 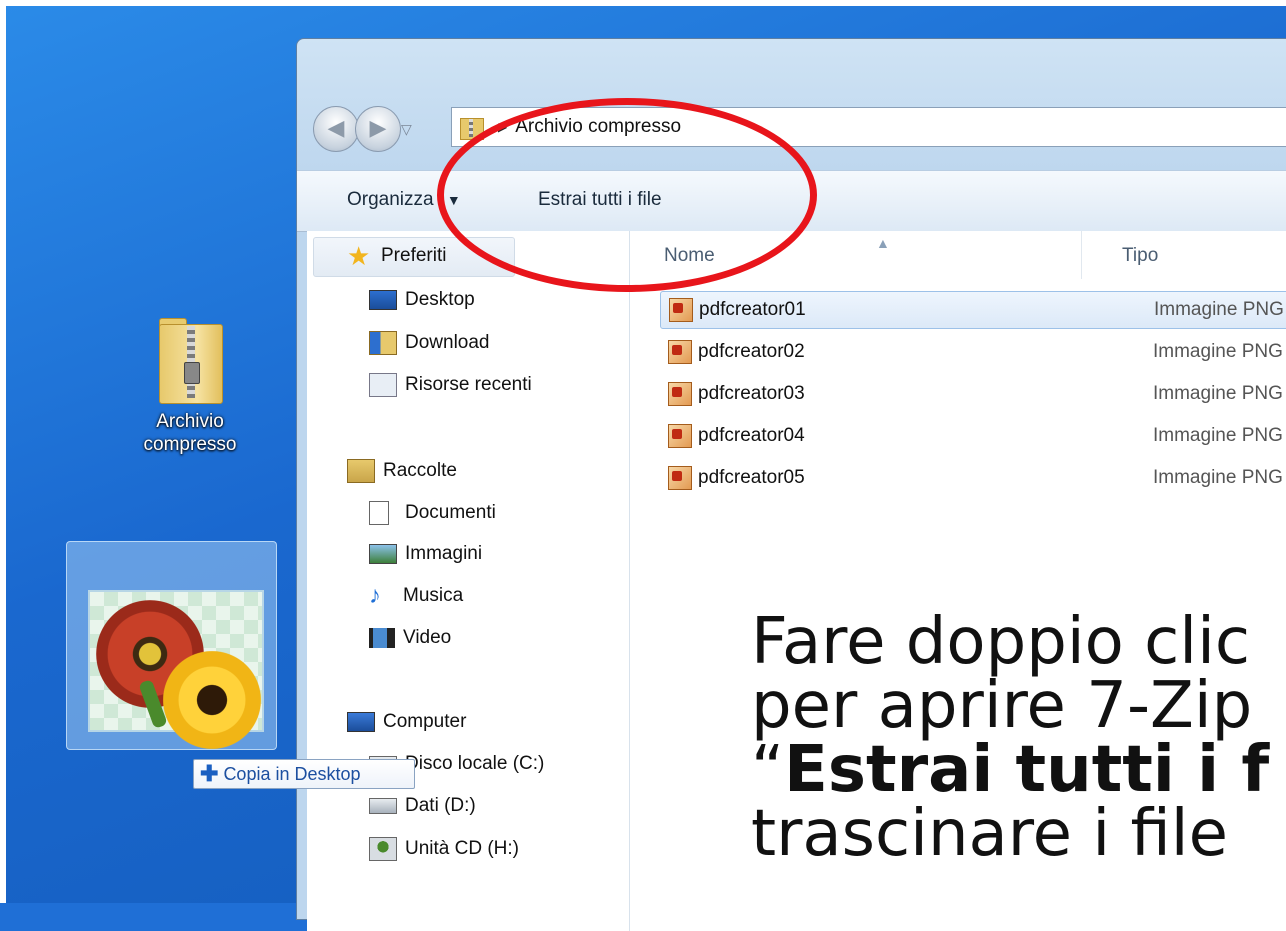 What do you see at coordinates (420, 470) in the screenshot?
I see `nav-libraries-label: Raccolte` at bounding box center [420, 470].